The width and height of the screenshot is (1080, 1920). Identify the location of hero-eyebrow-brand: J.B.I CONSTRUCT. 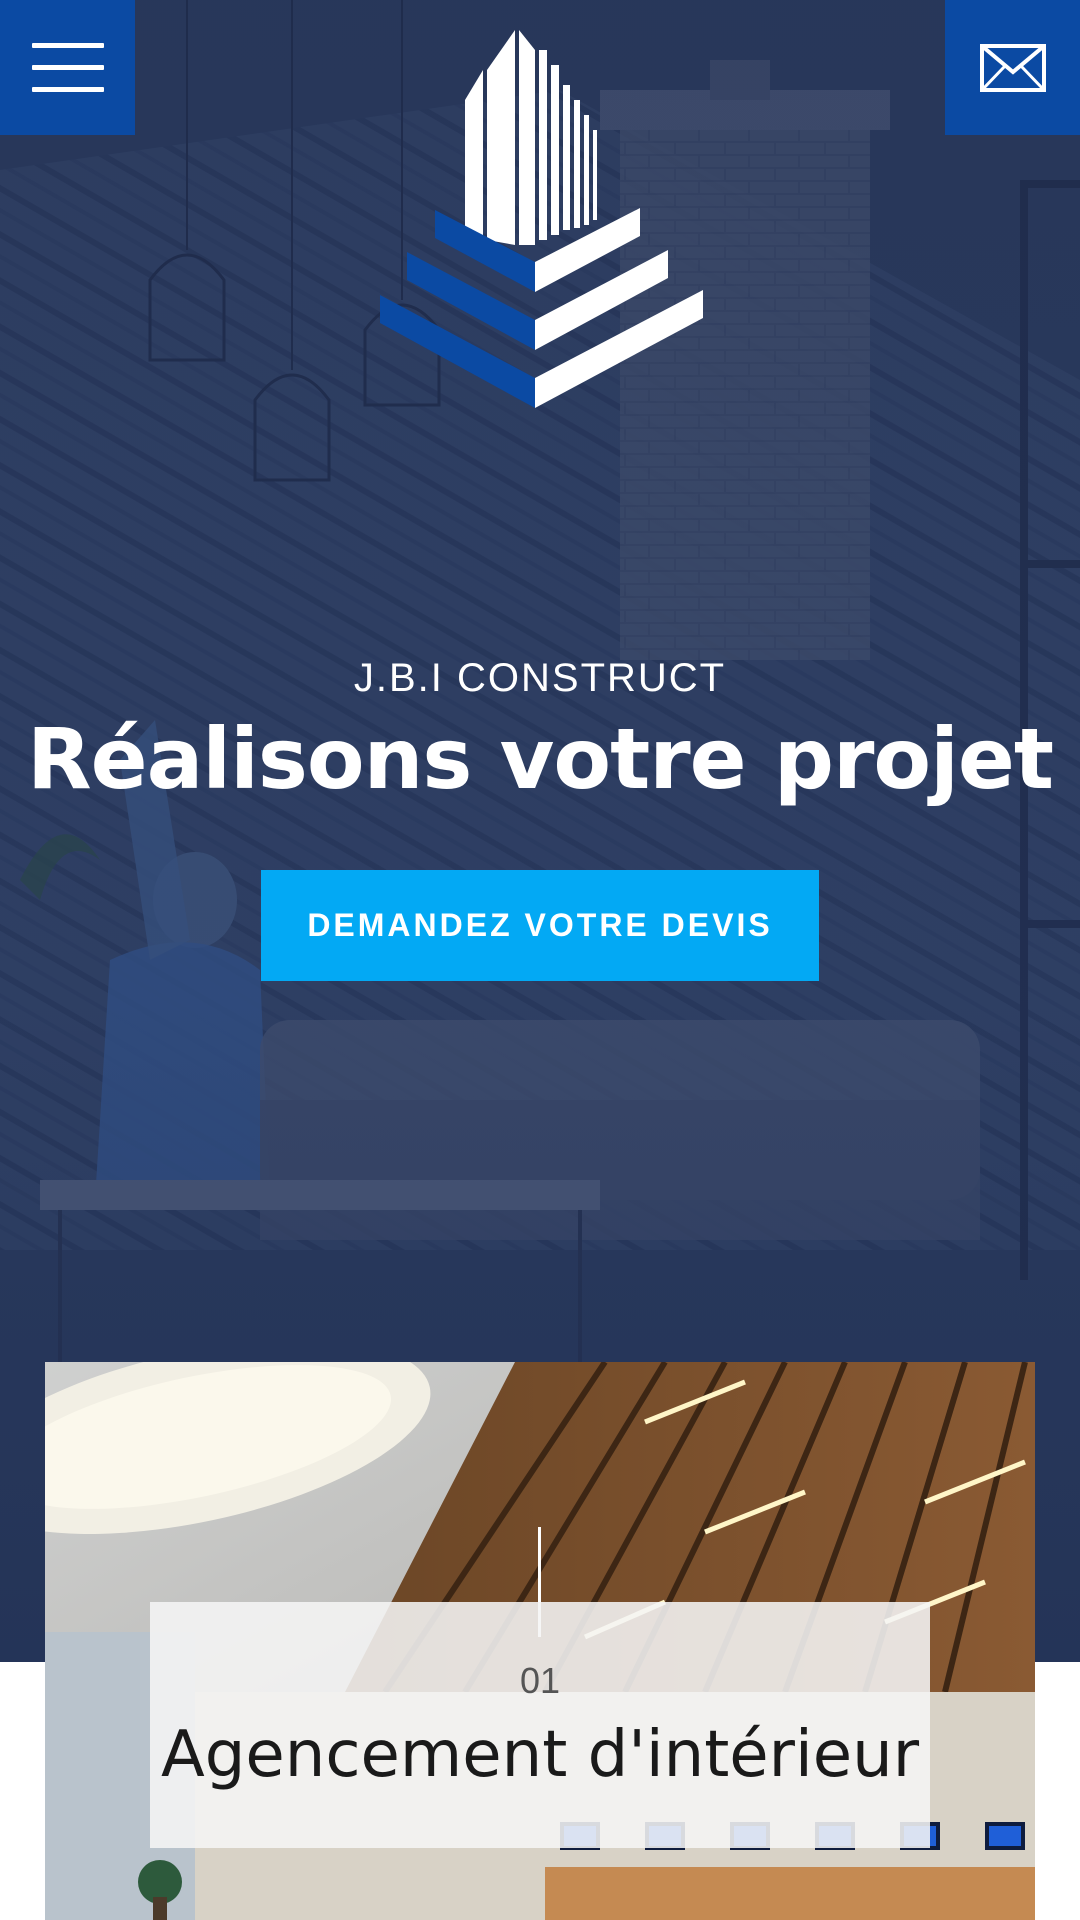
(540, 678).